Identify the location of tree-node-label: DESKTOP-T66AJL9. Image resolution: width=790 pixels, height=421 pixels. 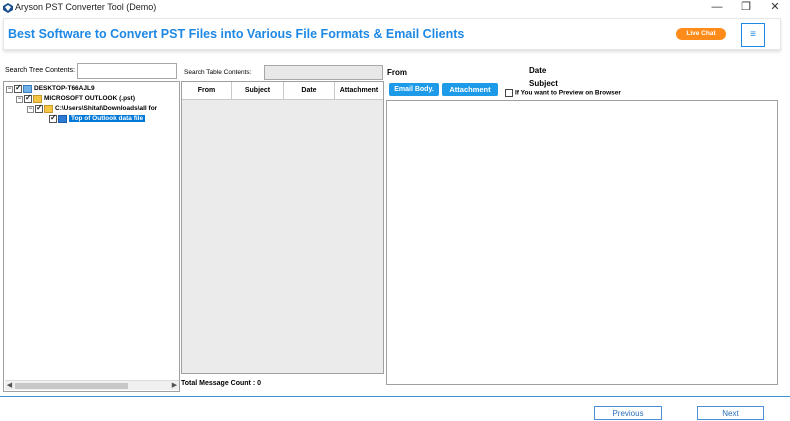
(64, 88).